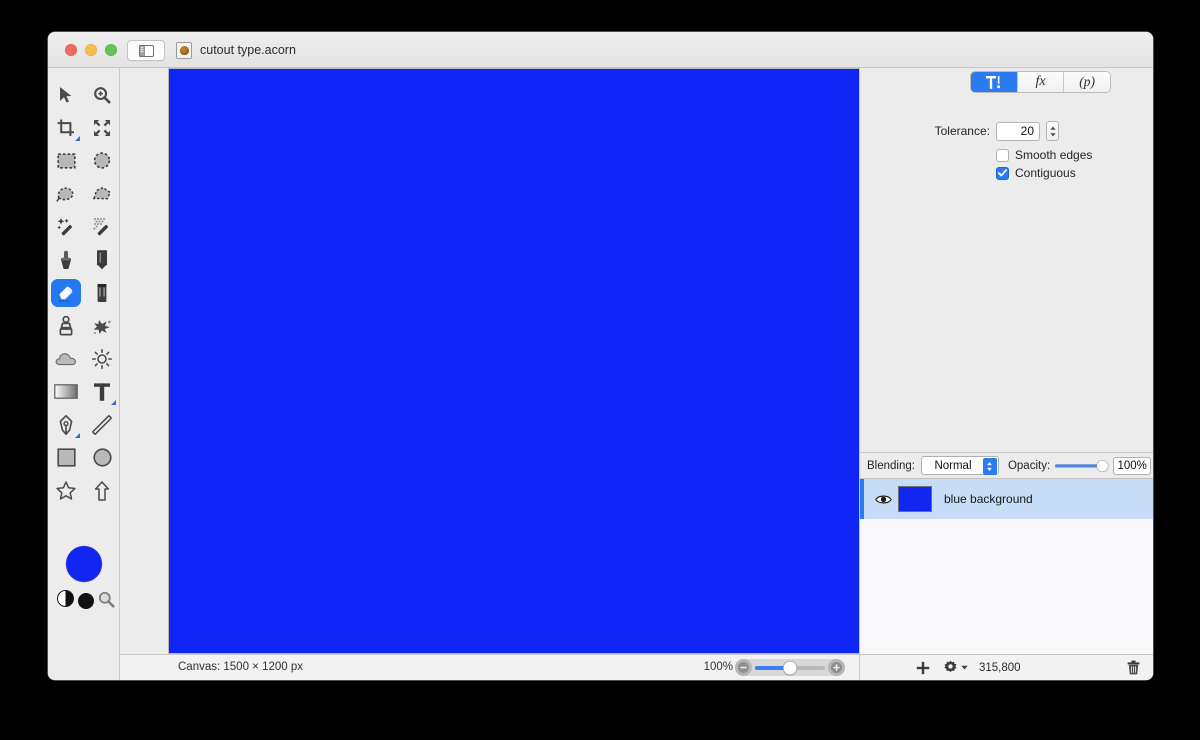  Describe the element at coordinates (71, 50) in the screenshot. I see `close-button` at that location.